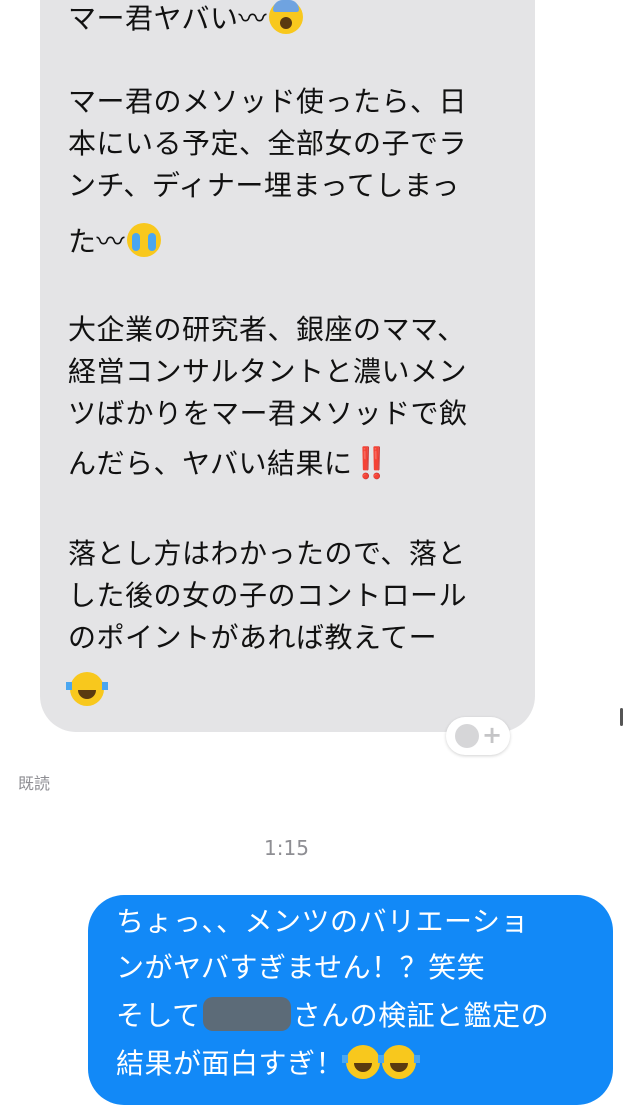 This screenshot has width=623, height=1105. I want to click on message-line: んだら、ヤバい結果に‼️, so click(229, 463).